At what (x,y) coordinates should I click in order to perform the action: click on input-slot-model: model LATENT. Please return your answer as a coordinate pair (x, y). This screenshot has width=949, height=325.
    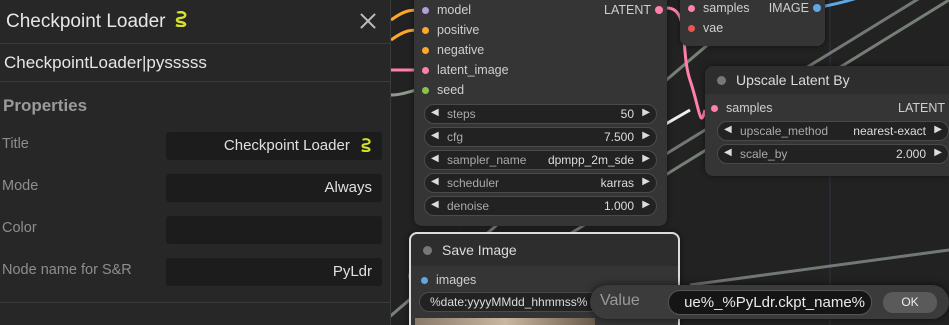
    Looking at the image, I should click on (540, 10).